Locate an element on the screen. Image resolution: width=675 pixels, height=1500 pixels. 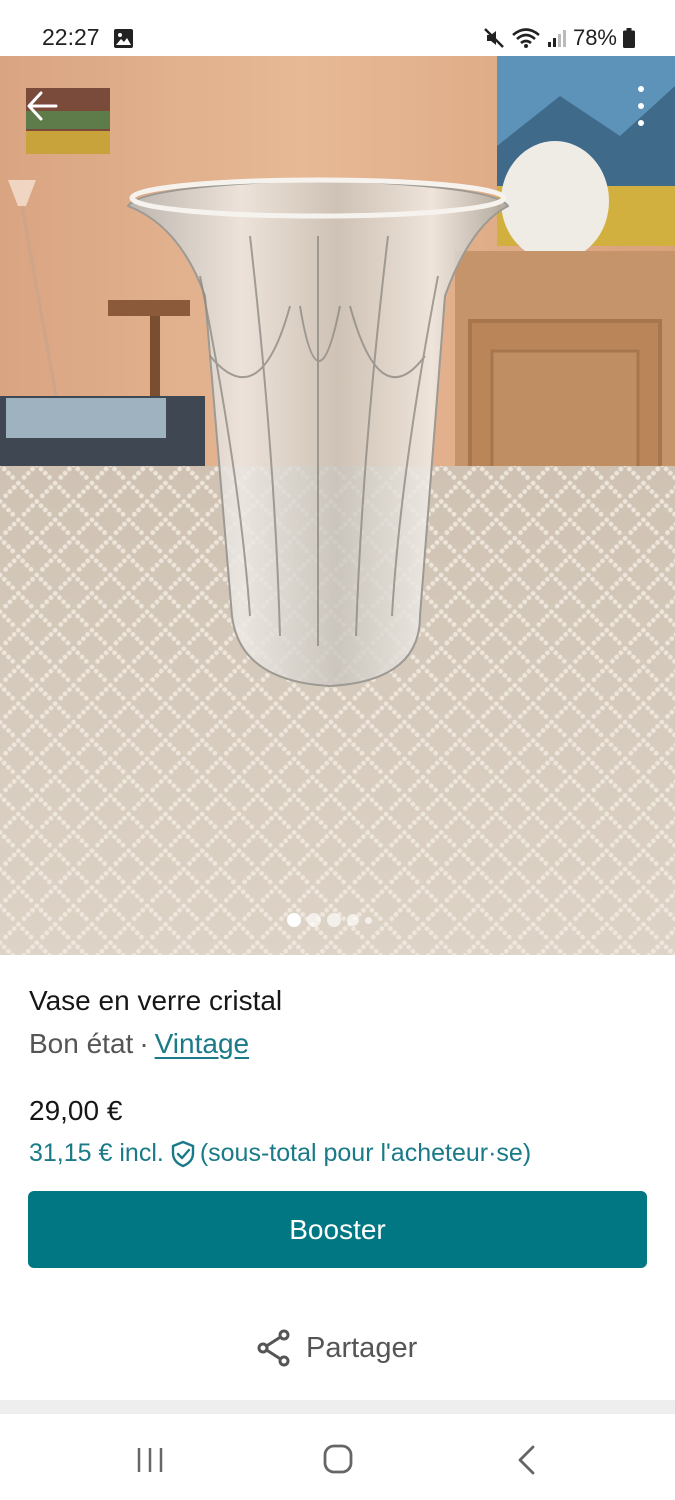
price-incl: 31,15 € incl. is located at coordinates (96, 1153).